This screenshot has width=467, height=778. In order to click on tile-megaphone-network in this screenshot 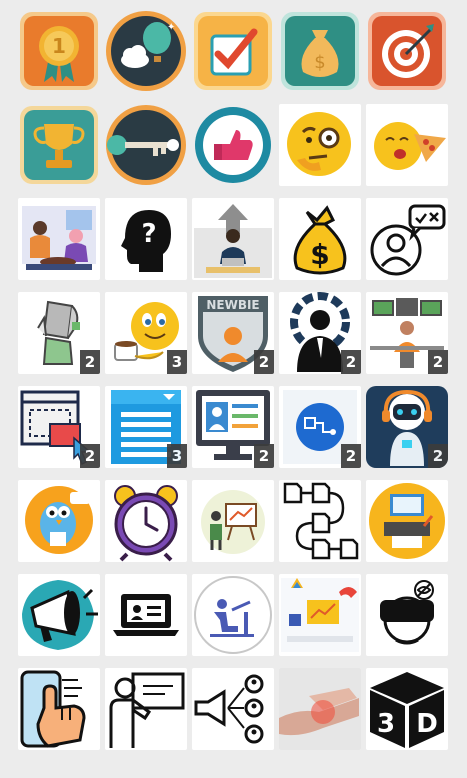, I will do `click(233, 709)`.